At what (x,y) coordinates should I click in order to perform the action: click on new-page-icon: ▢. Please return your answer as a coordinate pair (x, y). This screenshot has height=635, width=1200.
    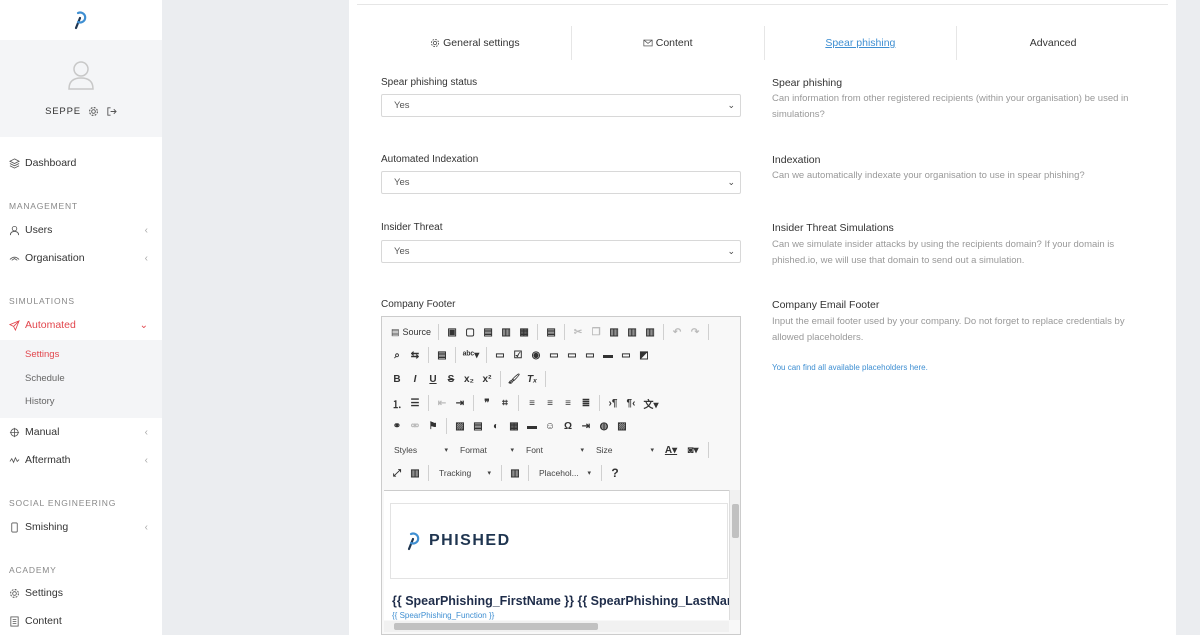
    Looking at the image, I should click on (470, 332).